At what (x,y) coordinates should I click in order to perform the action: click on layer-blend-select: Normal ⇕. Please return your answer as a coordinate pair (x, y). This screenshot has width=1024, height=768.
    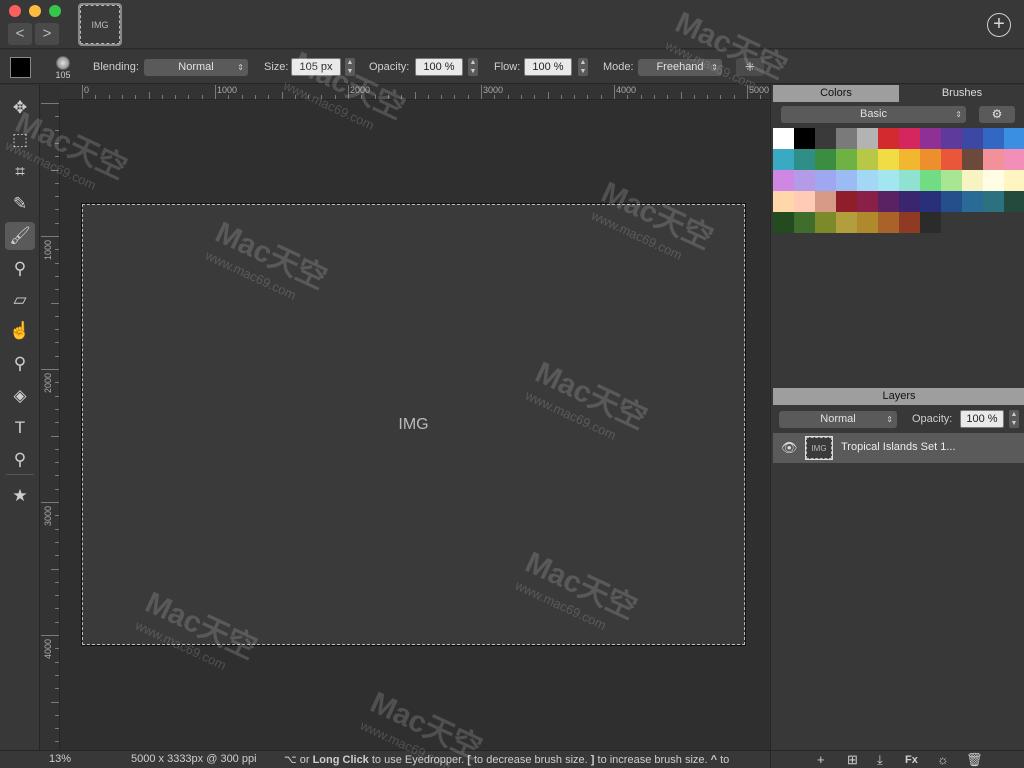
    Looking at the image, I should click on (838, 419).